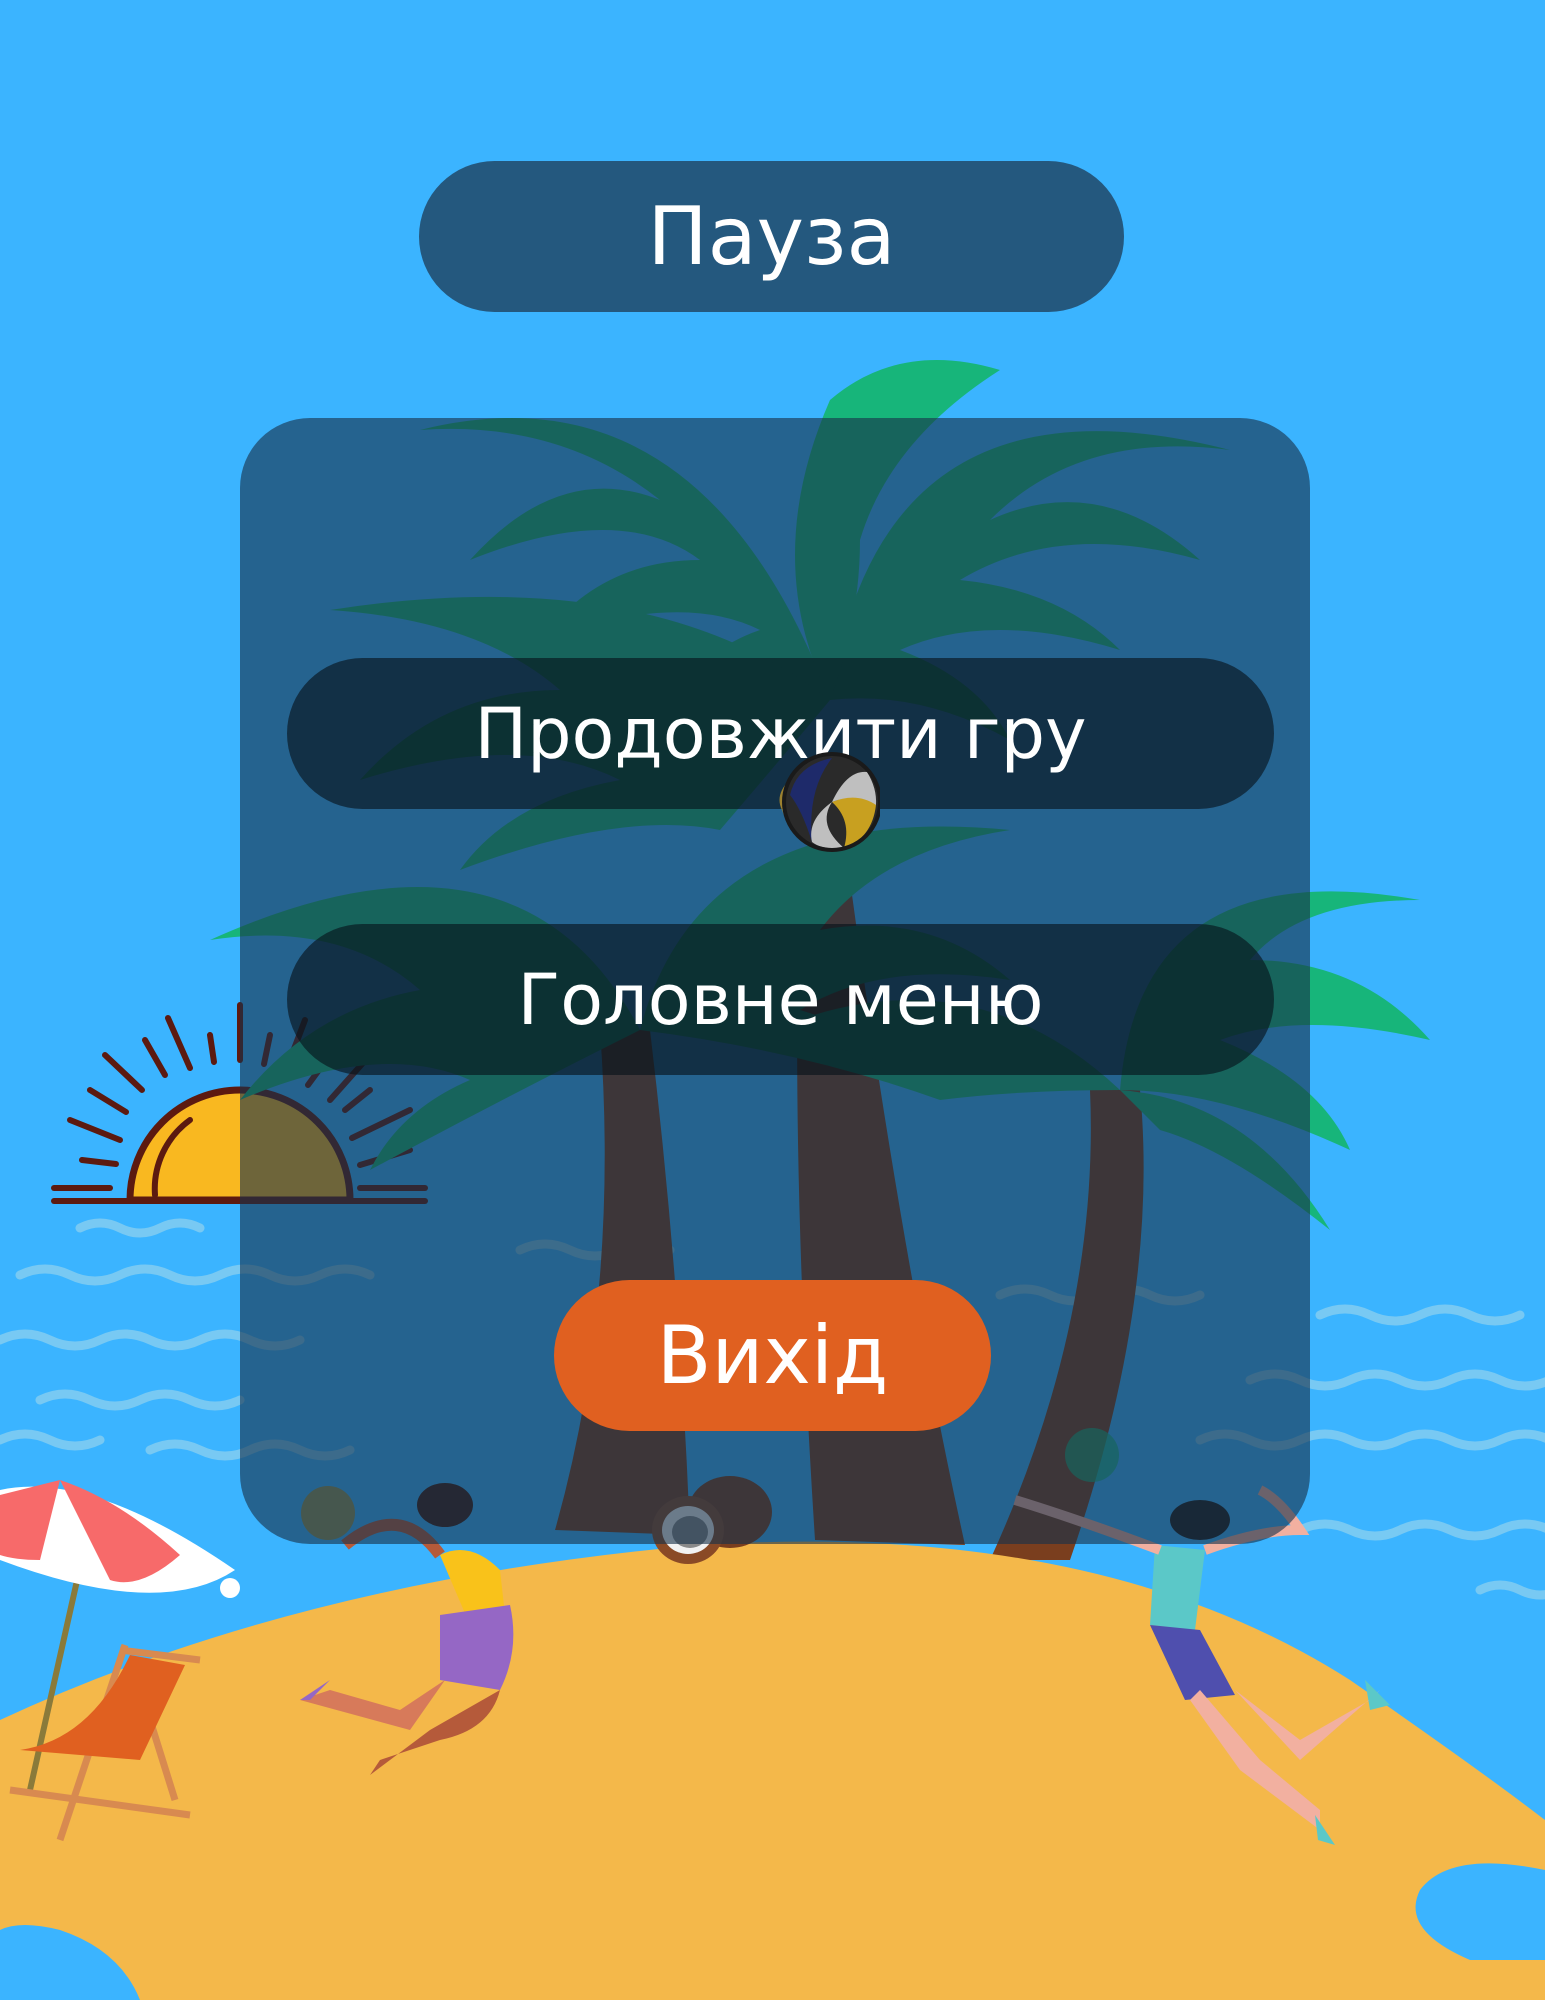  I want to click on volleyball-icon, so click(829, 802).